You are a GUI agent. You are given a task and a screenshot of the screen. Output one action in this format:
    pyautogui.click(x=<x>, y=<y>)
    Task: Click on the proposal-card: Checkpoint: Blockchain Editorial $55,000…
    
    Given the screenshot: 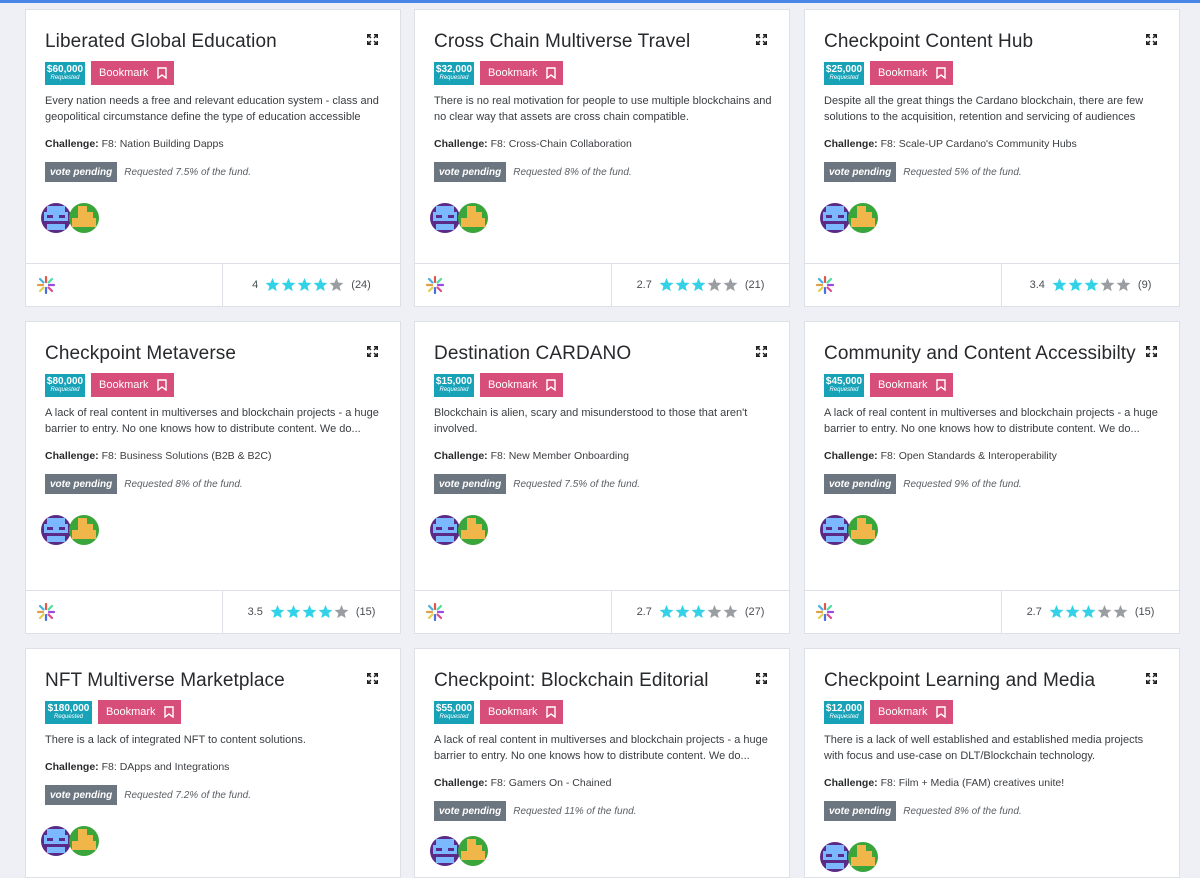 What is the action you would take?
    pyautogui.click(x=602, y=763)
    